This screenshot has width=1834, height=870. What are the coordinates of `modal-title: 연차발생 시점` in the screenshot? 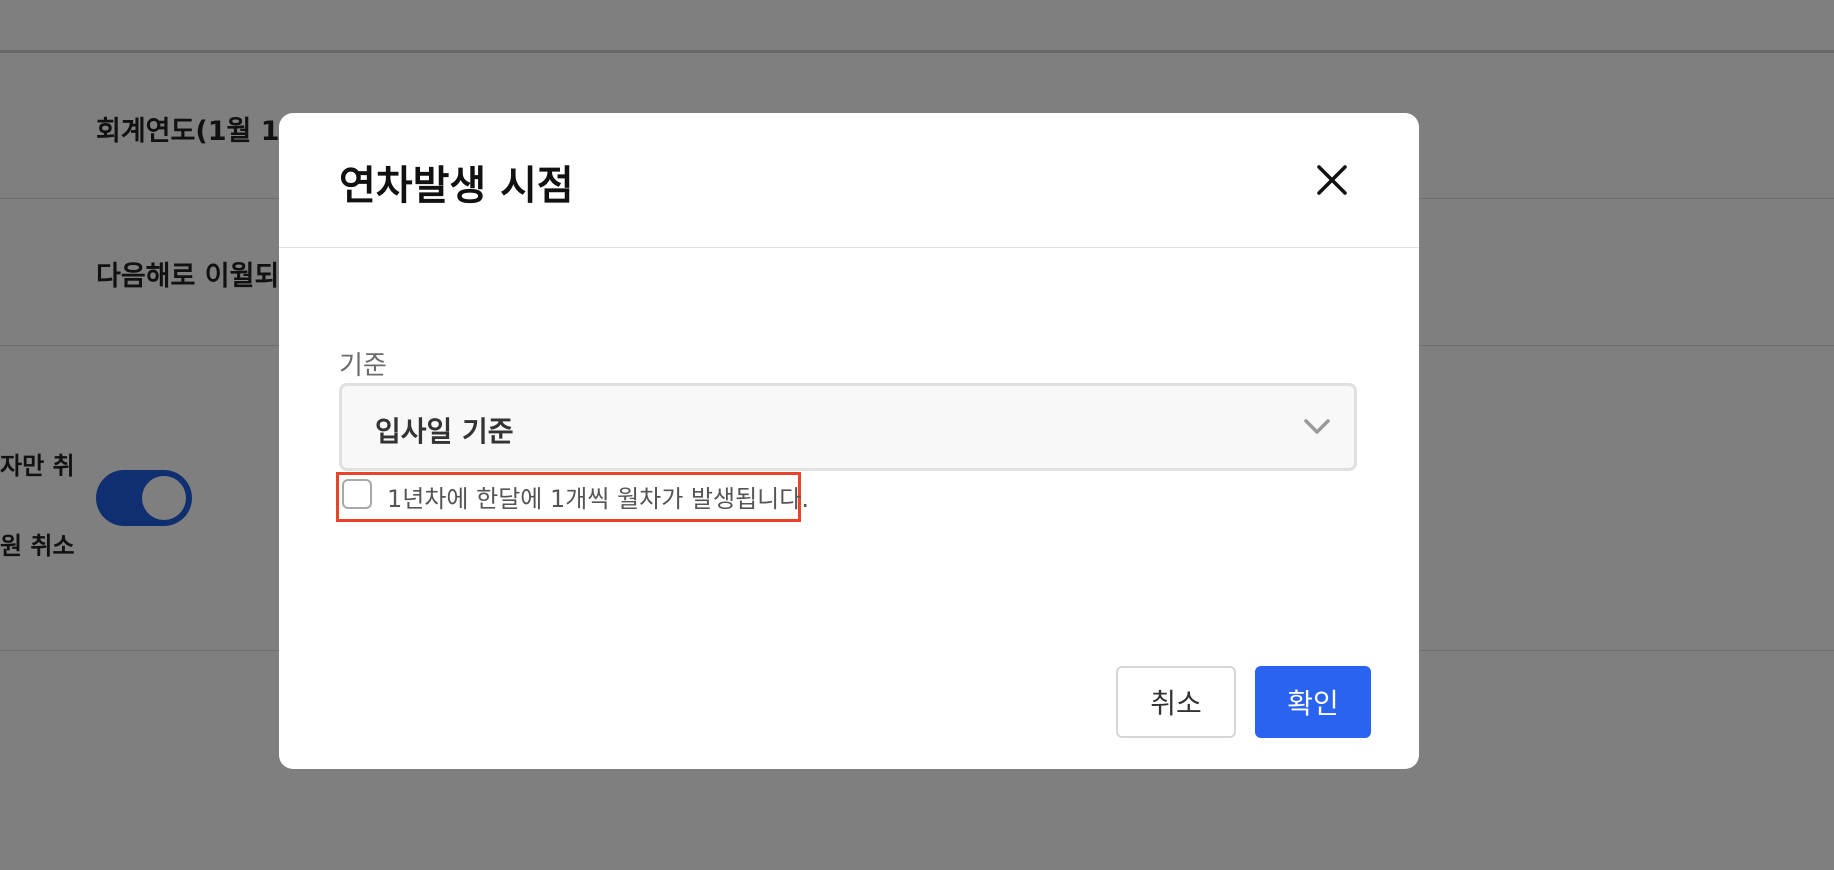 It's located at (456, 186).